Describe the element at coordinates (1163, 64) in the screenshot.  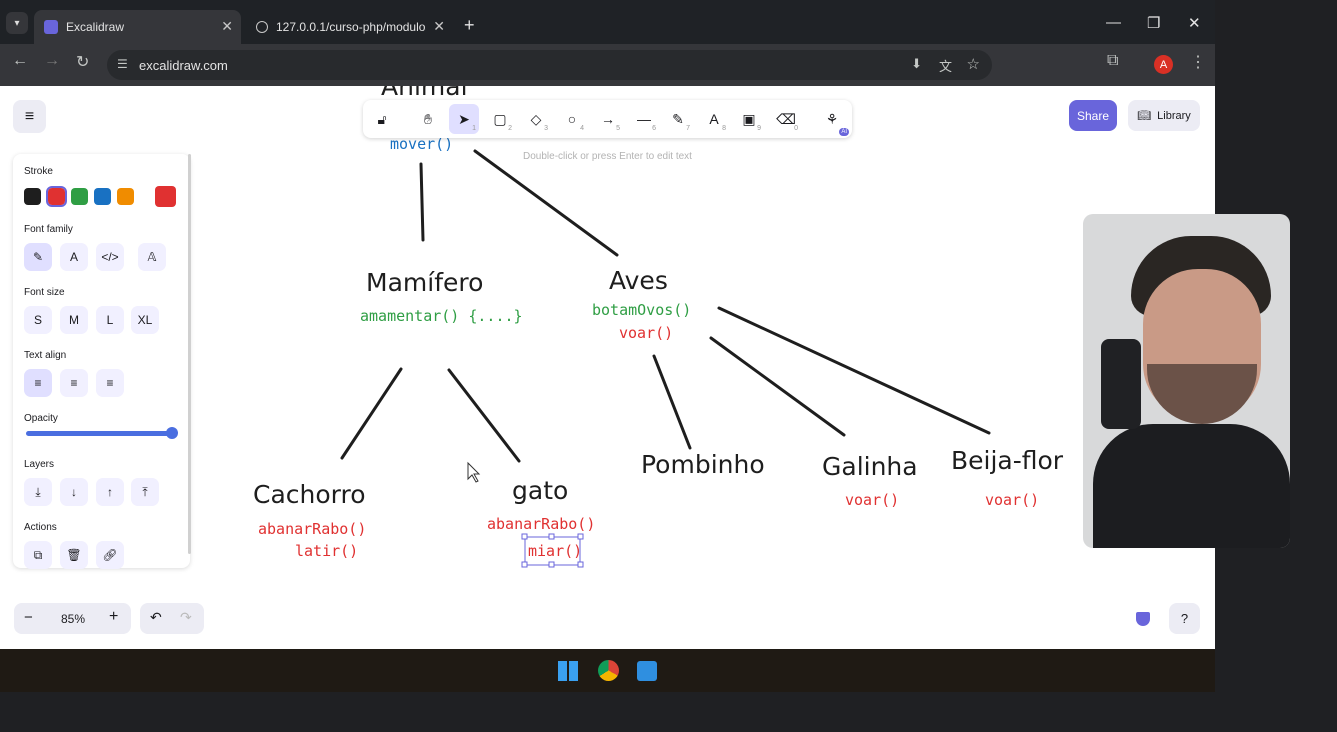
I see `profile-avatar: A` at that location.